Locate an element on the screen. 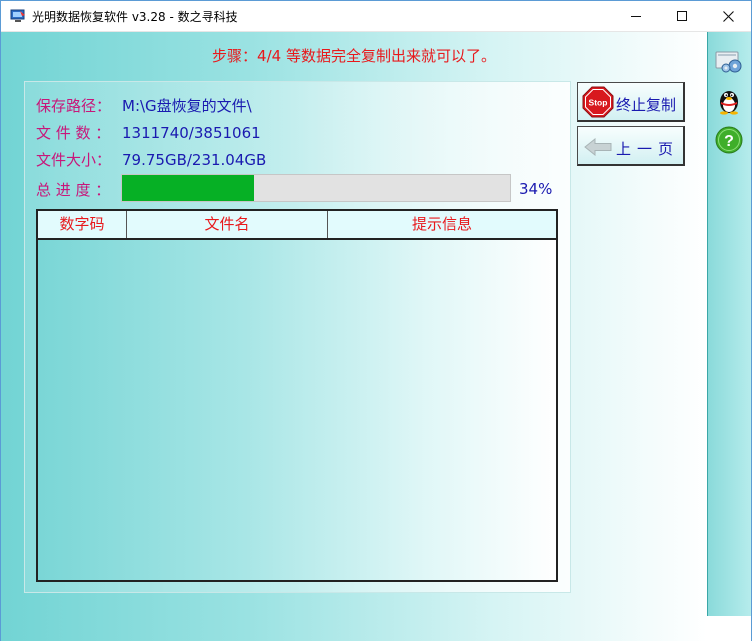 Image resolution: width=752 pixels, height=641 pixels. save-path-row: 保存路径： M:\G盘恢复的文件\ is located at coordinates (144, 105).